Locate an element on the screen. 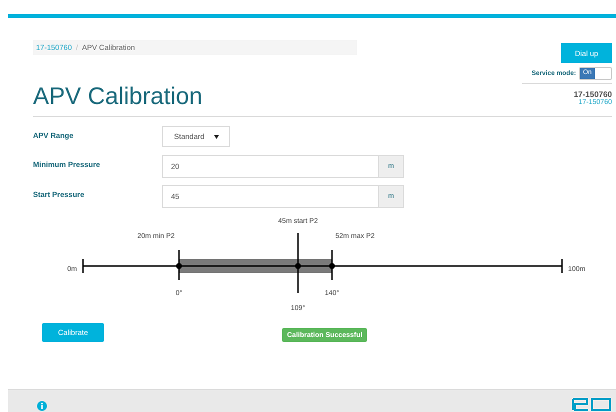 The image size is (616, 412). device-name: 17-150760 is located at coordinates (593, 94).